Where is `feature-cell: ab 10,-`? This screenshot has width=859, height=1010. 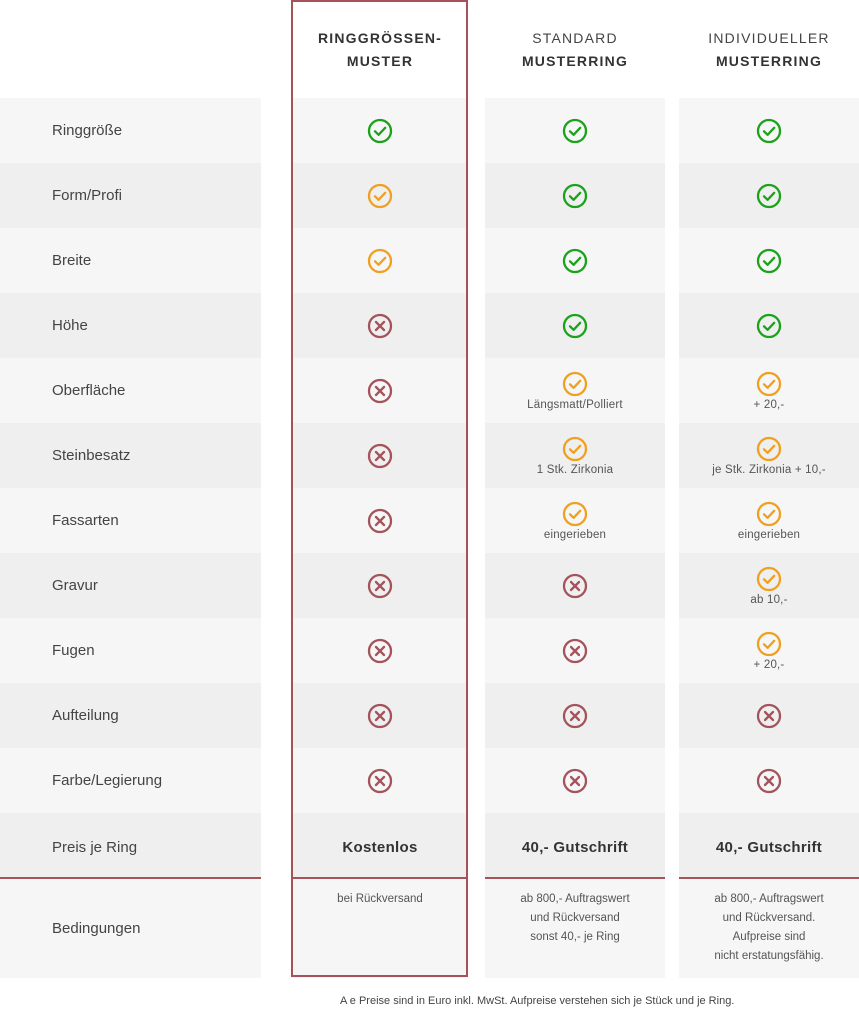
feature-cell: ab 10,- is located at coordinates (769, 585).